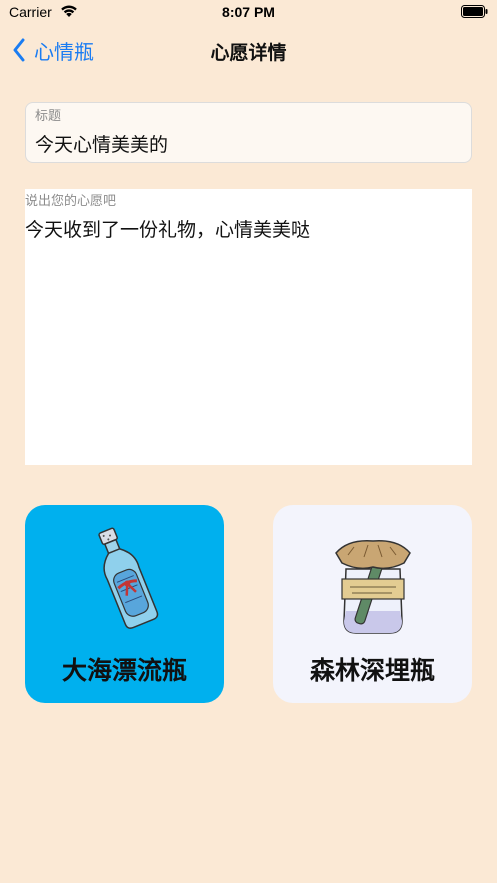 This screenshot has width=497, height=883. I want to click on wish-jar-icon, so click(372, 587).